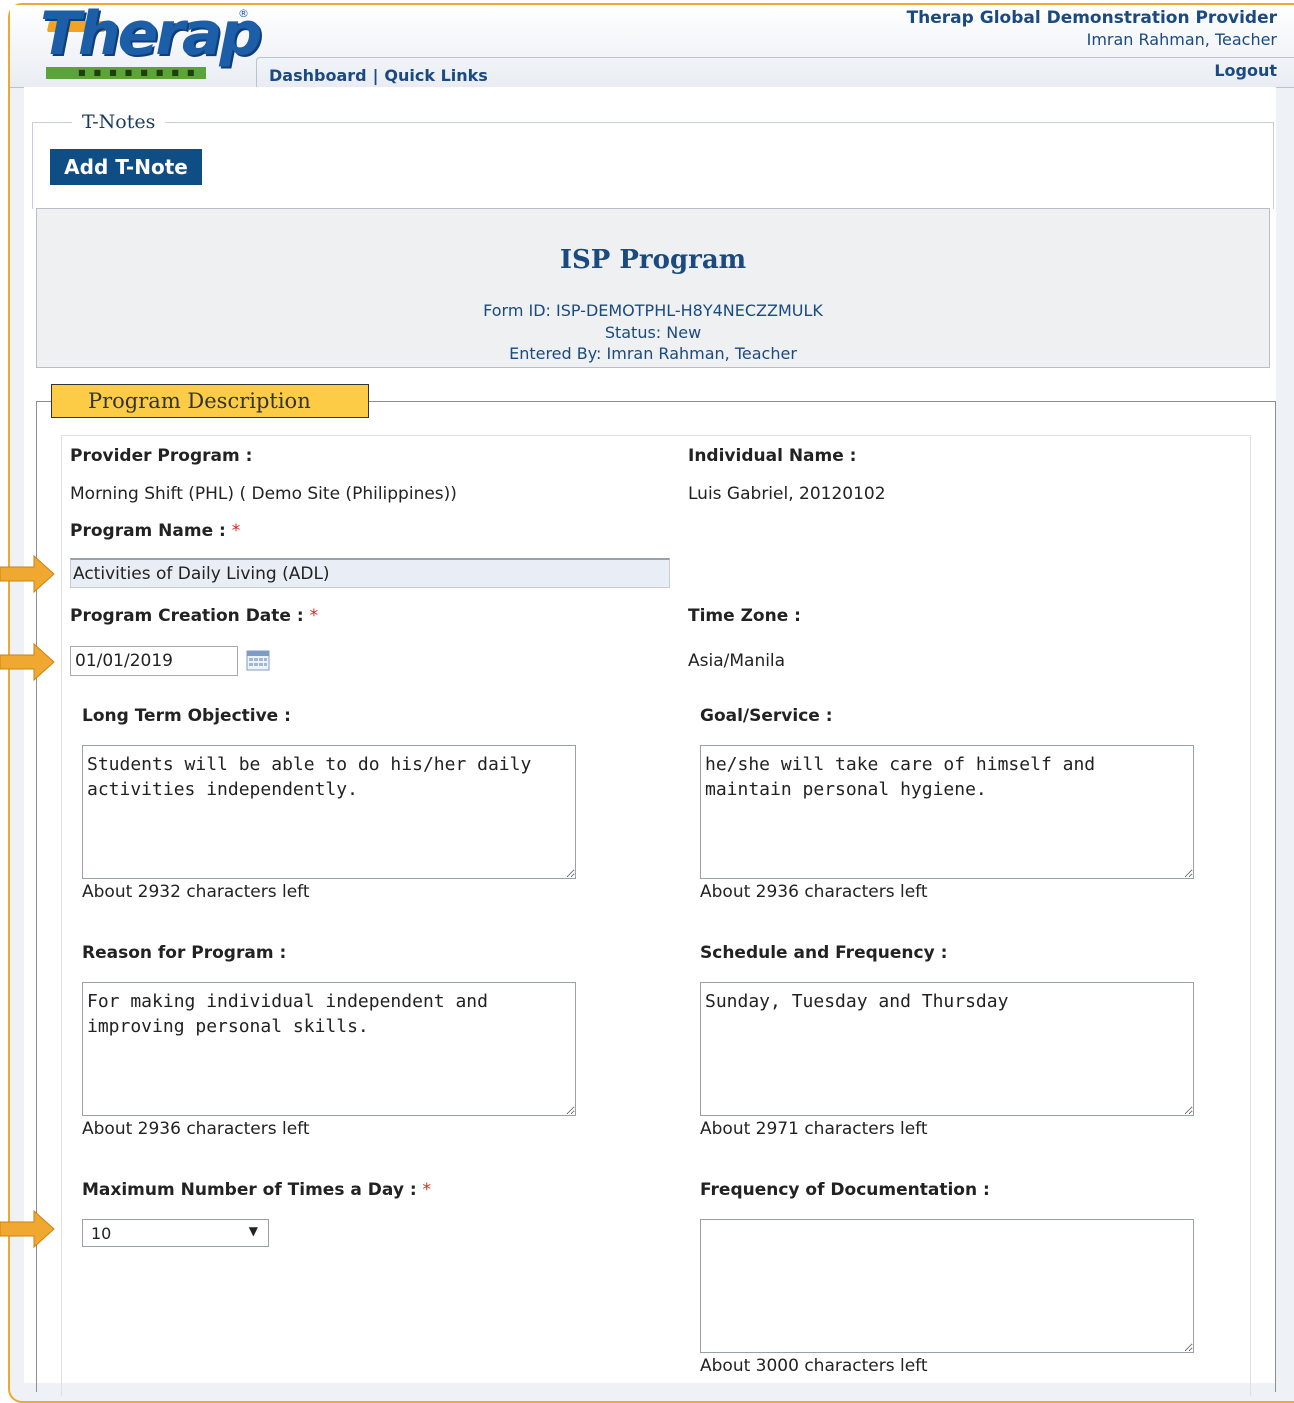 This screenshot has height=1403, width=1294. What do you see at coordinates (814, 1129) in the screenshot?
I see `schedule-char-count: About 2971 characters left` at bounding box center [814, 1129].